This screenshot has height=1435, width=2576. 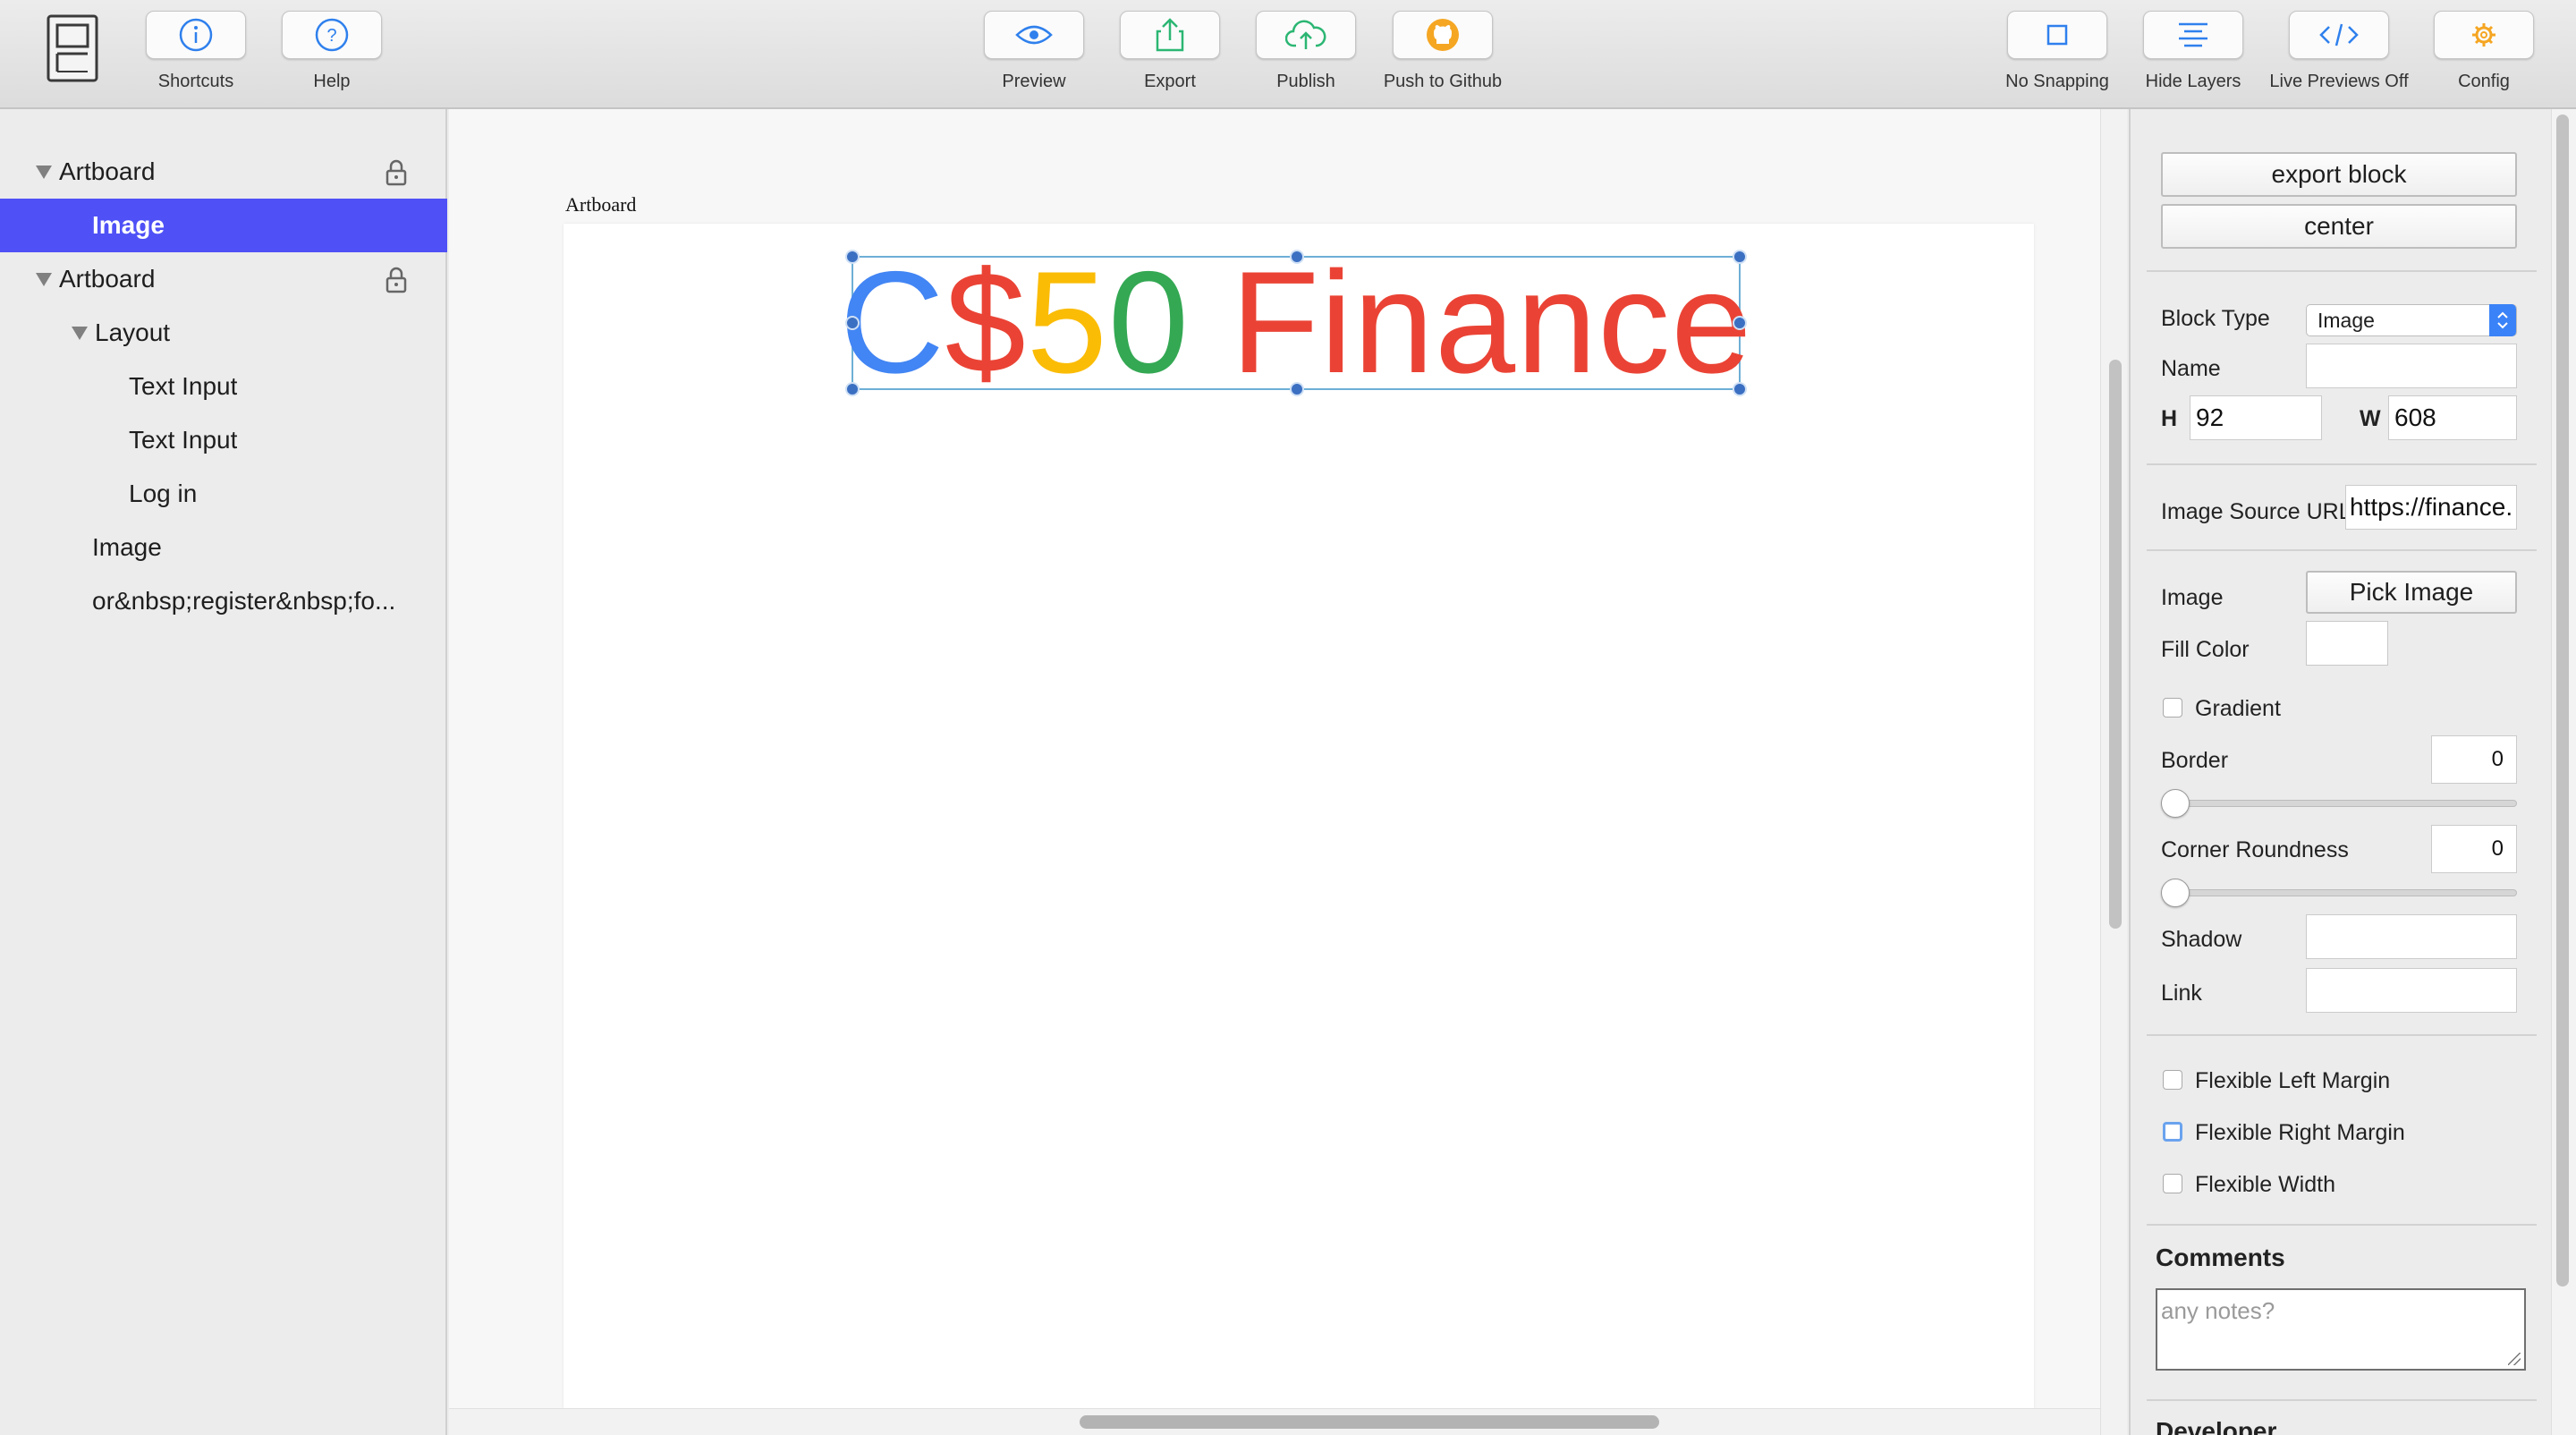 I want to click on eye-icon, so click(x=1034, y=35).